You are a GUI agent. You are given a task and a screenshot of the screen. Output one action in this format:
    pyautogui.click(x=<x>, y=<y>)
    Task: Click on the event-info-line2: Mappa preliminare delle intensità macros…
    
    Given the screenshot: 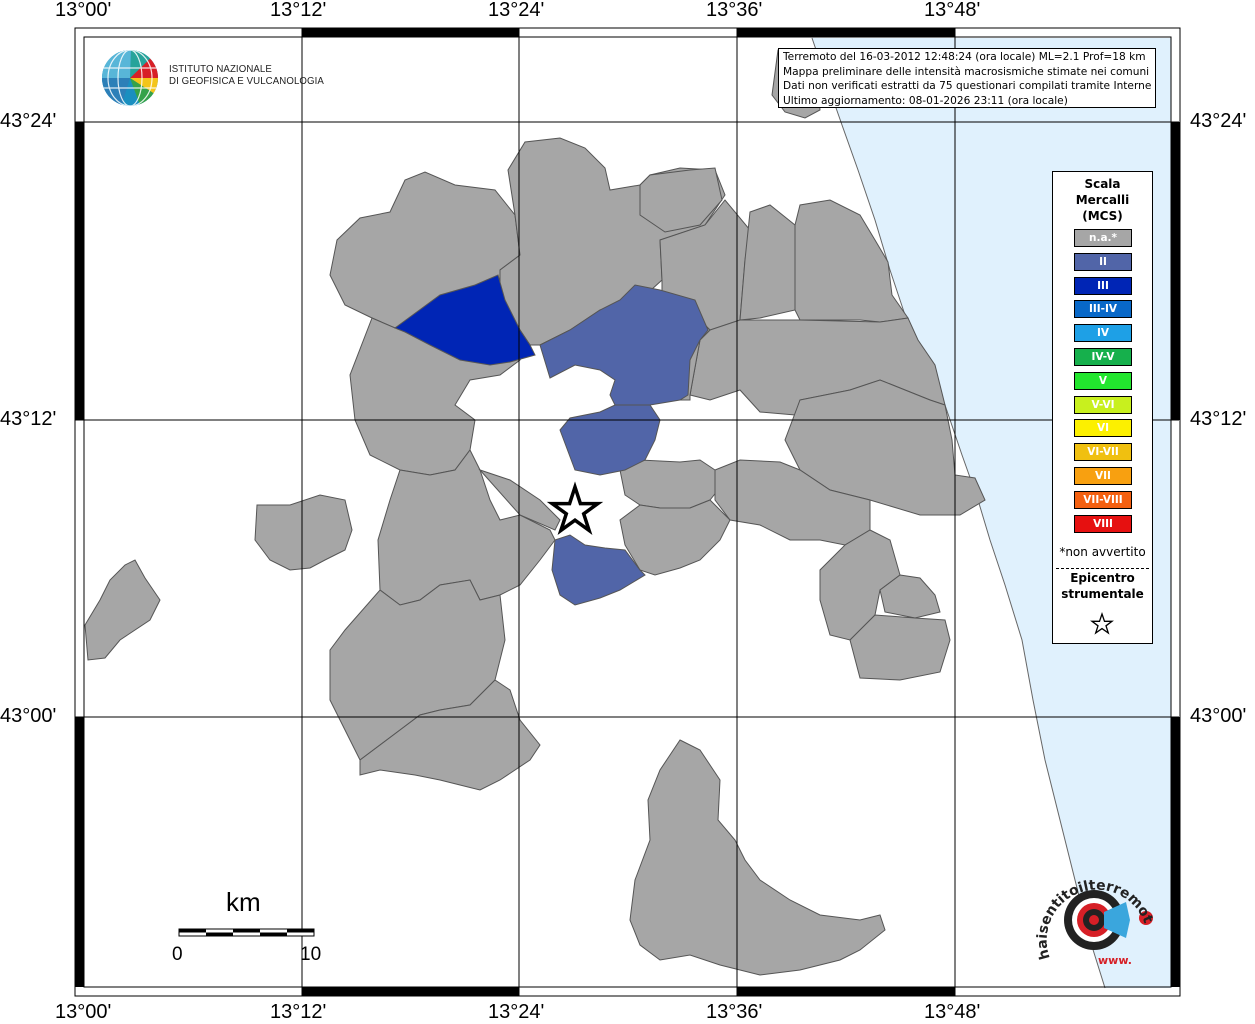 What is the action you would take?
    pyautogui.click(x=966, y=71)
    